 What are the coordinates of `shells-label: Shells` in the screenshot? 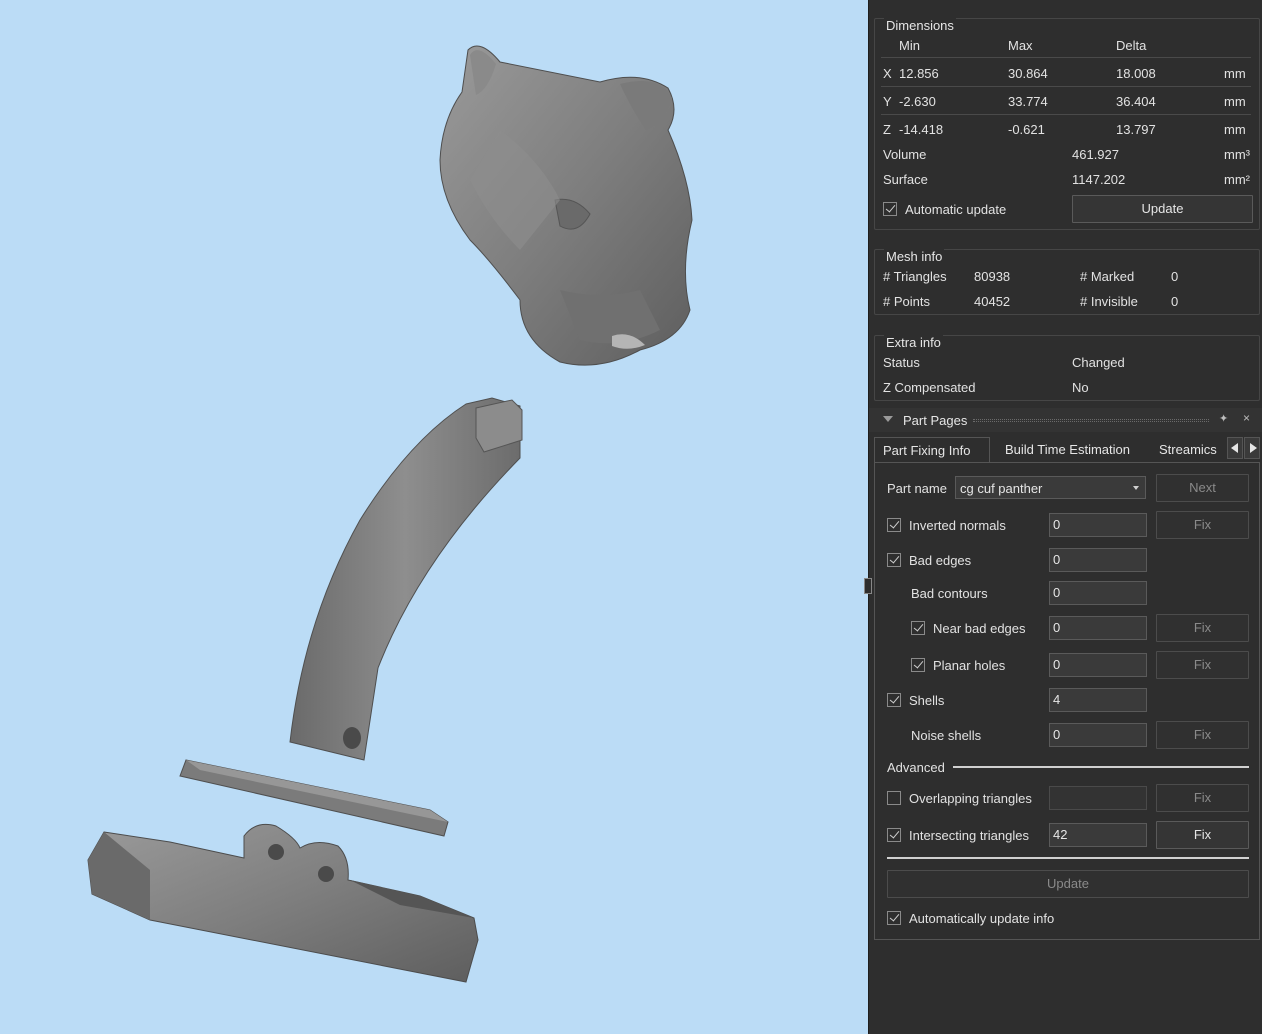 It's located at (927, 700).